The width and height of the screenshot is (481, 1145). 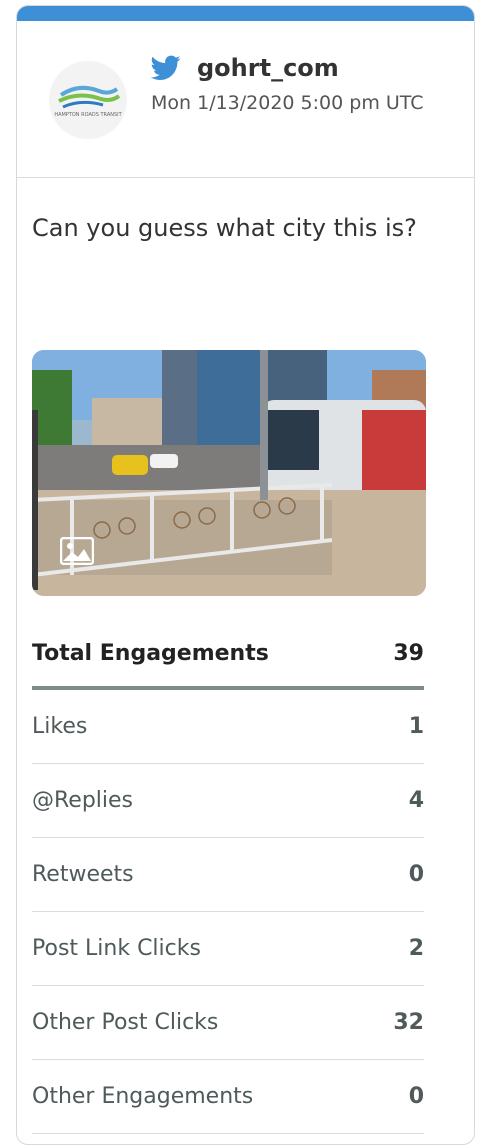 I want to click on stat-row-replies: @Replies 4, so click(x=228, y=801).